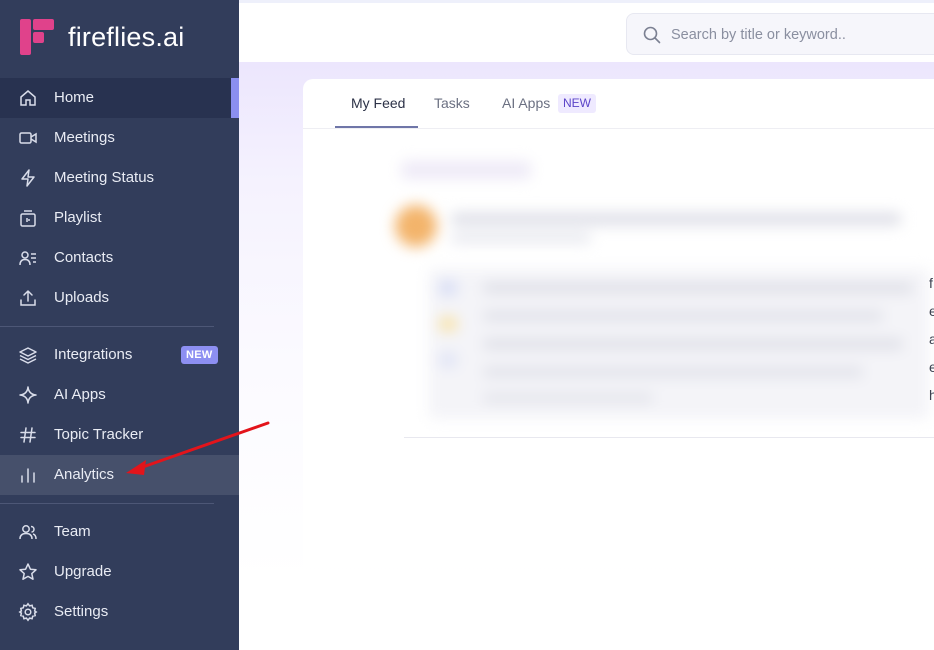 The height and width of the screenshot is (650, 934). Describe the element at coordinates (586, 31) in the screenshot. I see `top-bar: Search by title or keyword..` at that location.